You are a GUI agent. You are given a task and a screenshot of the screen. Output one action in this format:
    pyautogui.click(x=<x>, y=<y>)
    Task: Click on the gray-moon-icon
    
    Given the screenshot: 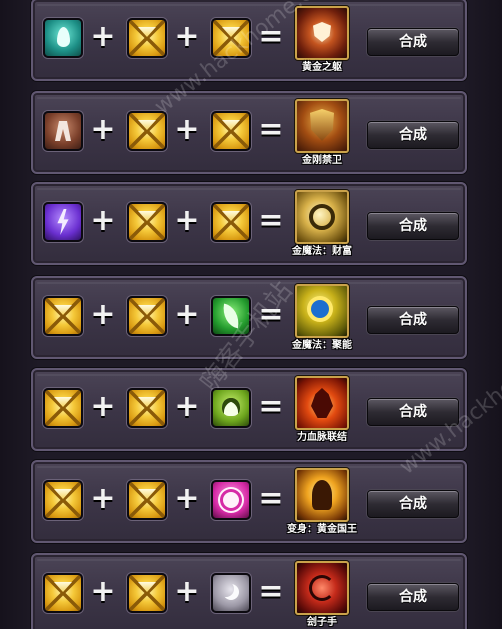 What is the action you would take?
    pyautogui.click(x=231, y=593)
    